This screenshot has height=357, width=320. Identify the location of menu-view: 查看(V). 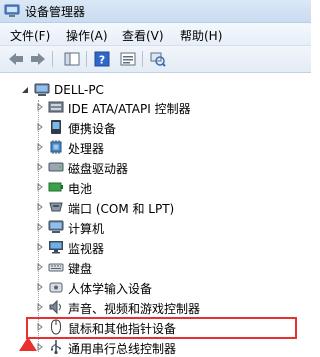
(143, 35).